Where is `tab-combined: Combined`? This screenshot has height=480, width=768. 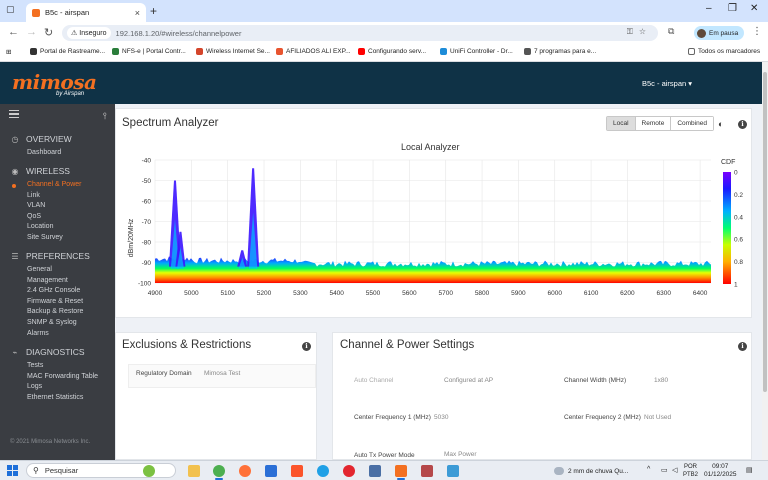
tab-combined: Combined is located at coordinates (692, 123).